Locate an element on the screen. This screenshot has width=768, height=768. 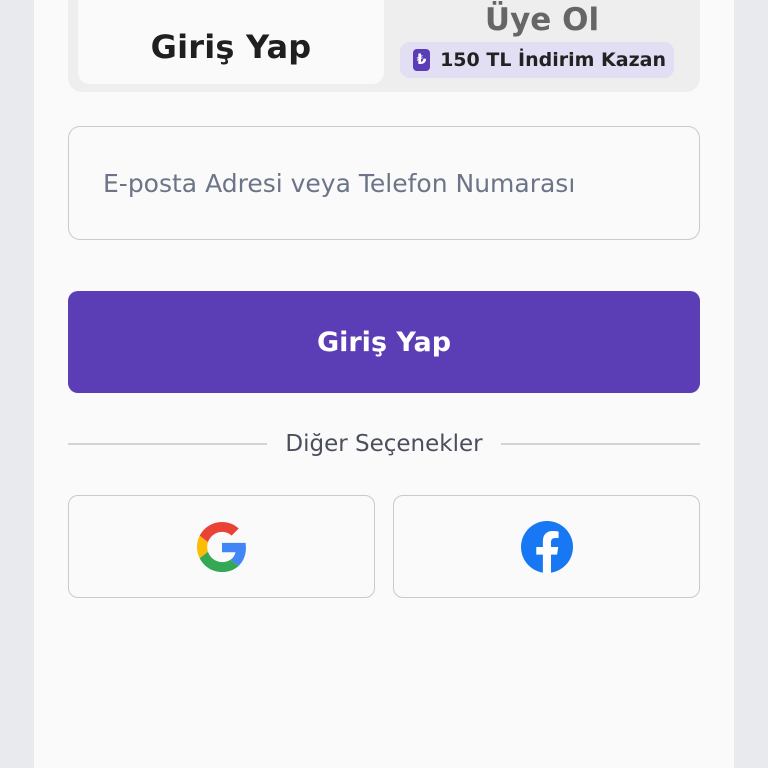
promo-badge: ₺ 150 TL İndirim Kazan is located at coordinates (537, 60).